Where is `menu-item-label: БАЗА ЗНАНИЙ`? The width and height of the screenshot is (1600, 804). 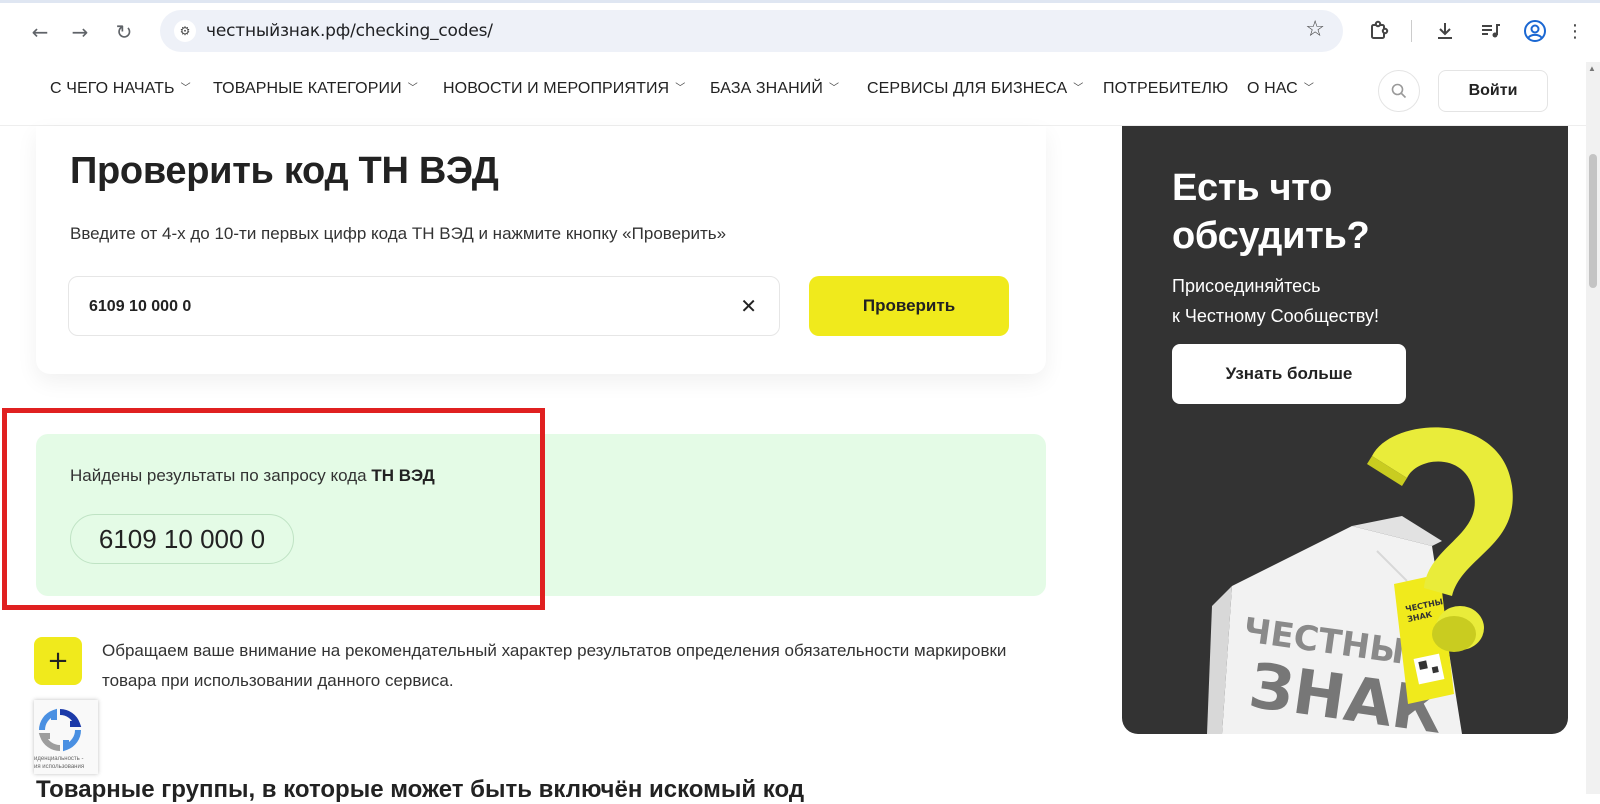 menu-item-label: БАЗА ЗНАНИЙ is located at coordinates (766, 88).